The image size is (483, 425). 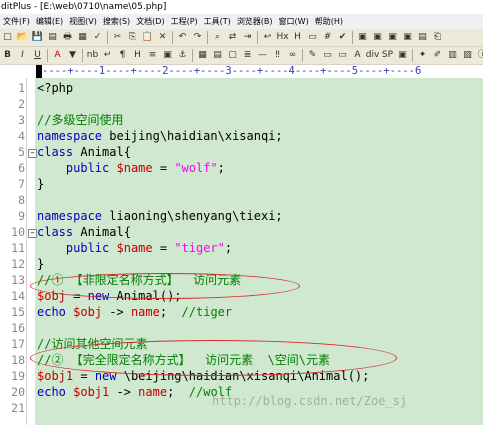 I want to click on hash-icon: ▥, so click(x=452, y=55).